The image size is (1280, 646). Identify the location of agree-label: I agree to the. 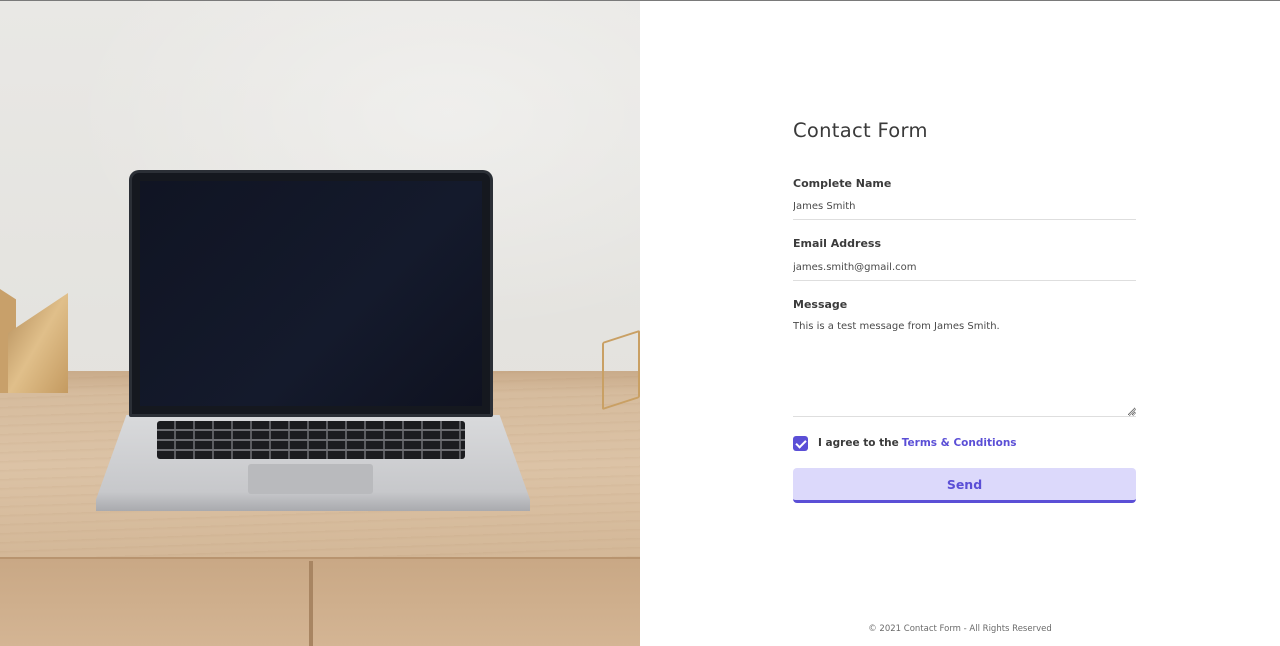
(858, 443).